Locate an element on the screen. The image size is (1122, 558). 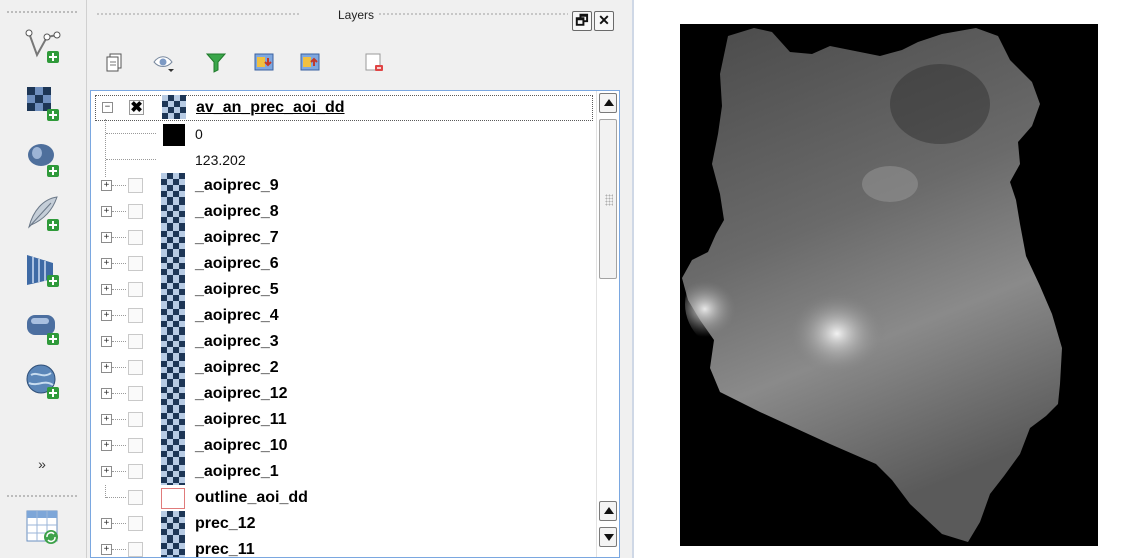
layer-name: _aoiprec_6 is located at coordinates (237, 263).